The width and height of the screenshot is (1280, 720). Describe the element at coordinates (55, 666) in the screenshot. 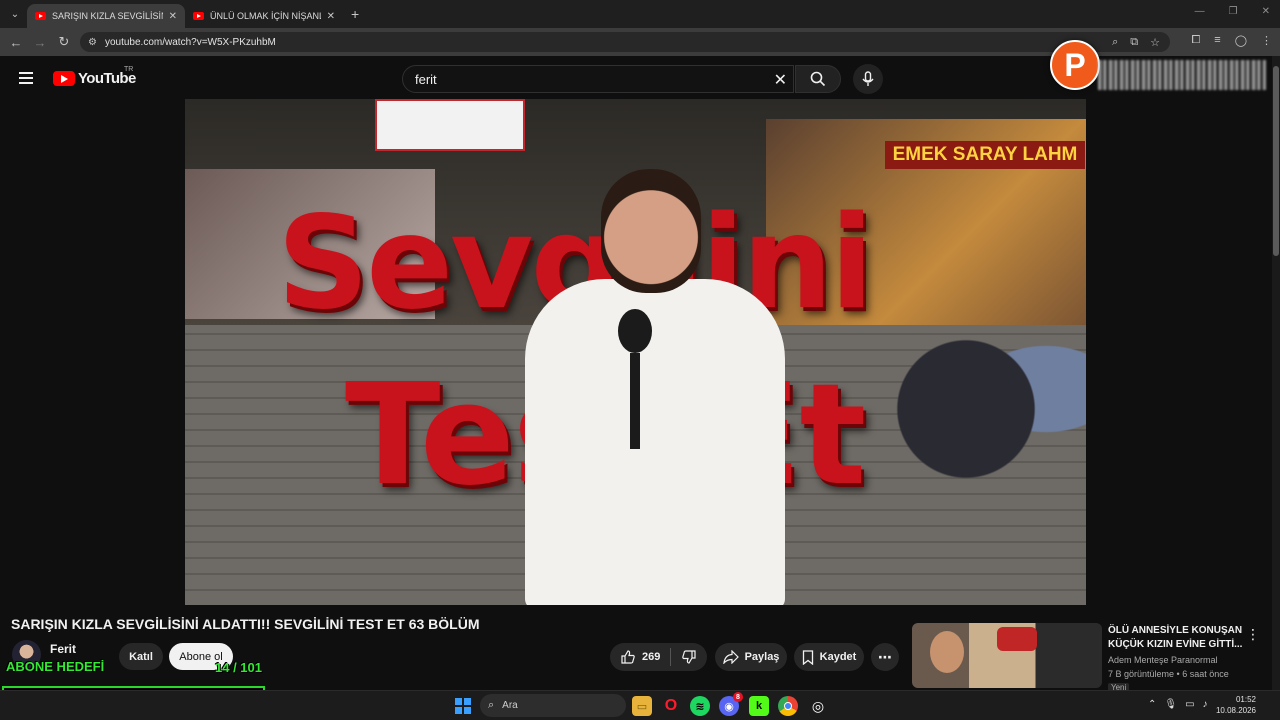

I see `subscriber-goal-label: ABONE HEDEFİ` at that location.